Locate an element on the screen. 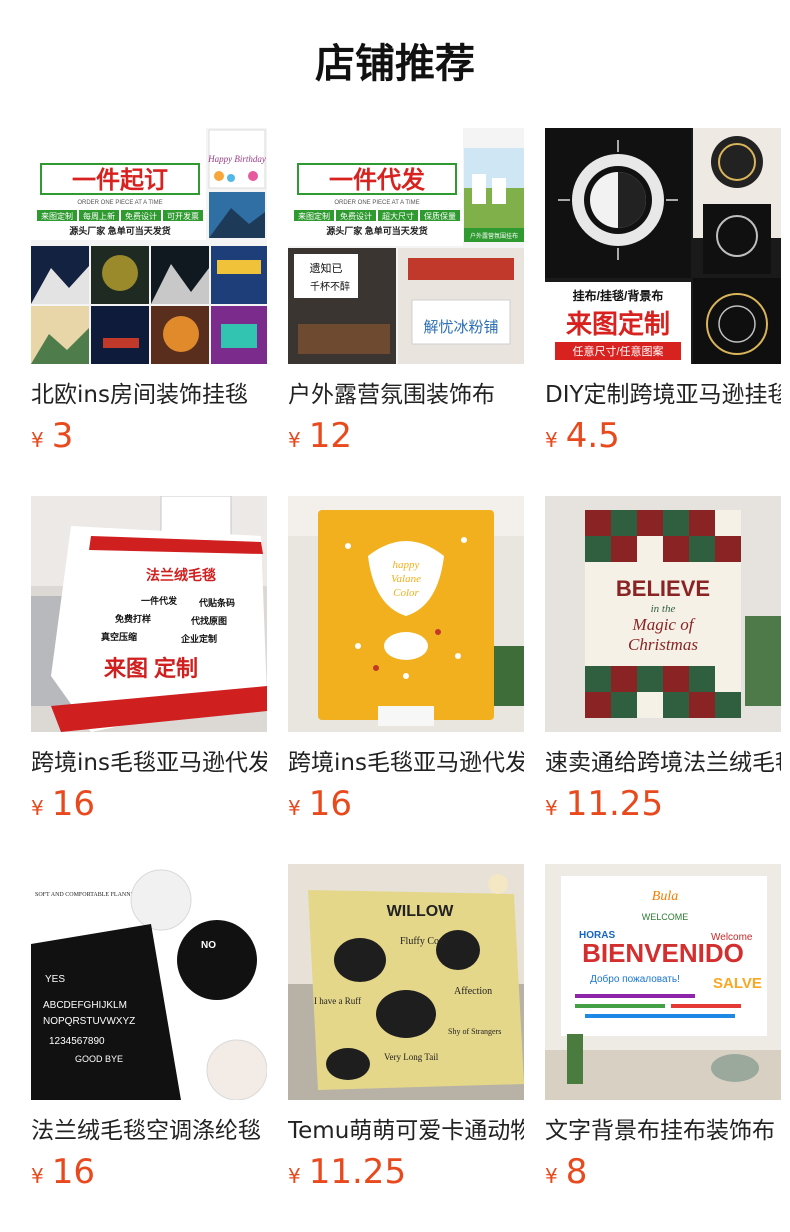 The width and height of the screenshot is (790, 1232). product-name: 速卖通给跨境法兰绒毛毯 is located at coordinates (663, 763).